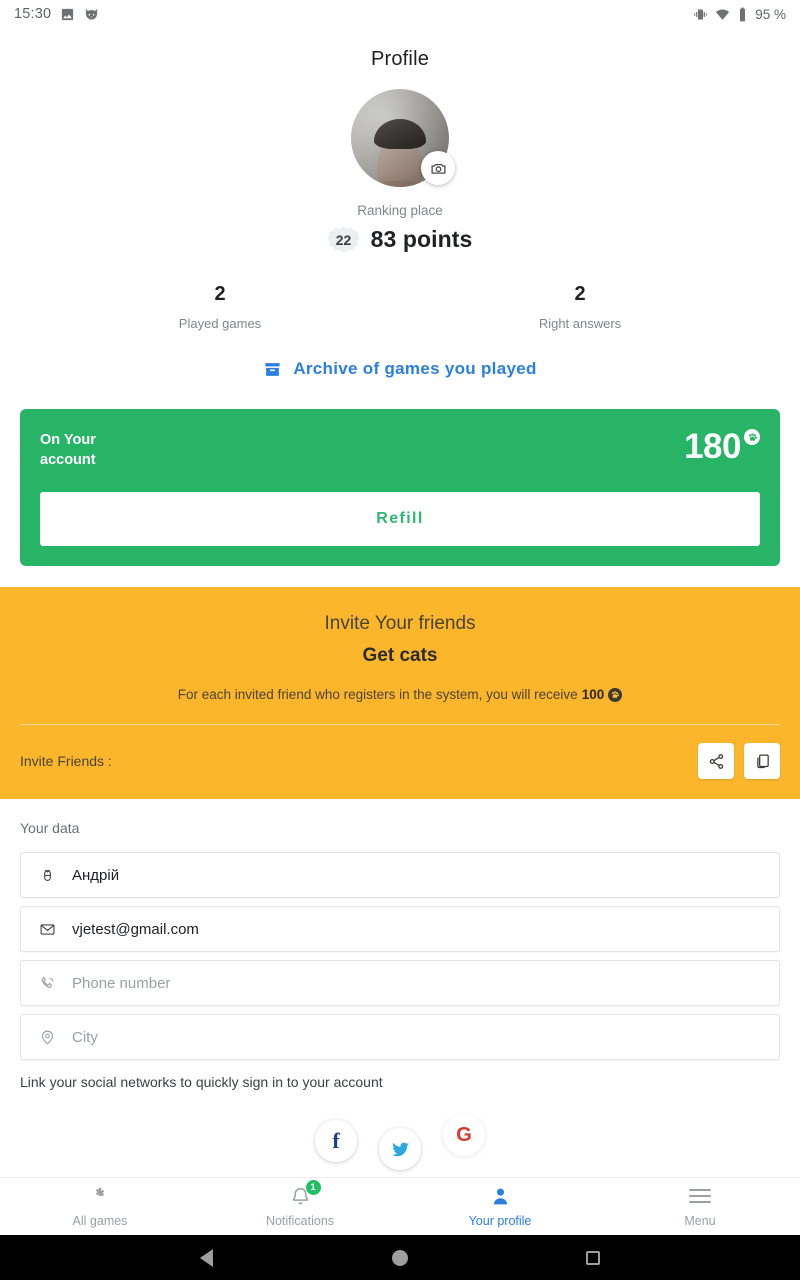  I want to click on invite-friends-label: Invite Friends :, so click(66, 761).